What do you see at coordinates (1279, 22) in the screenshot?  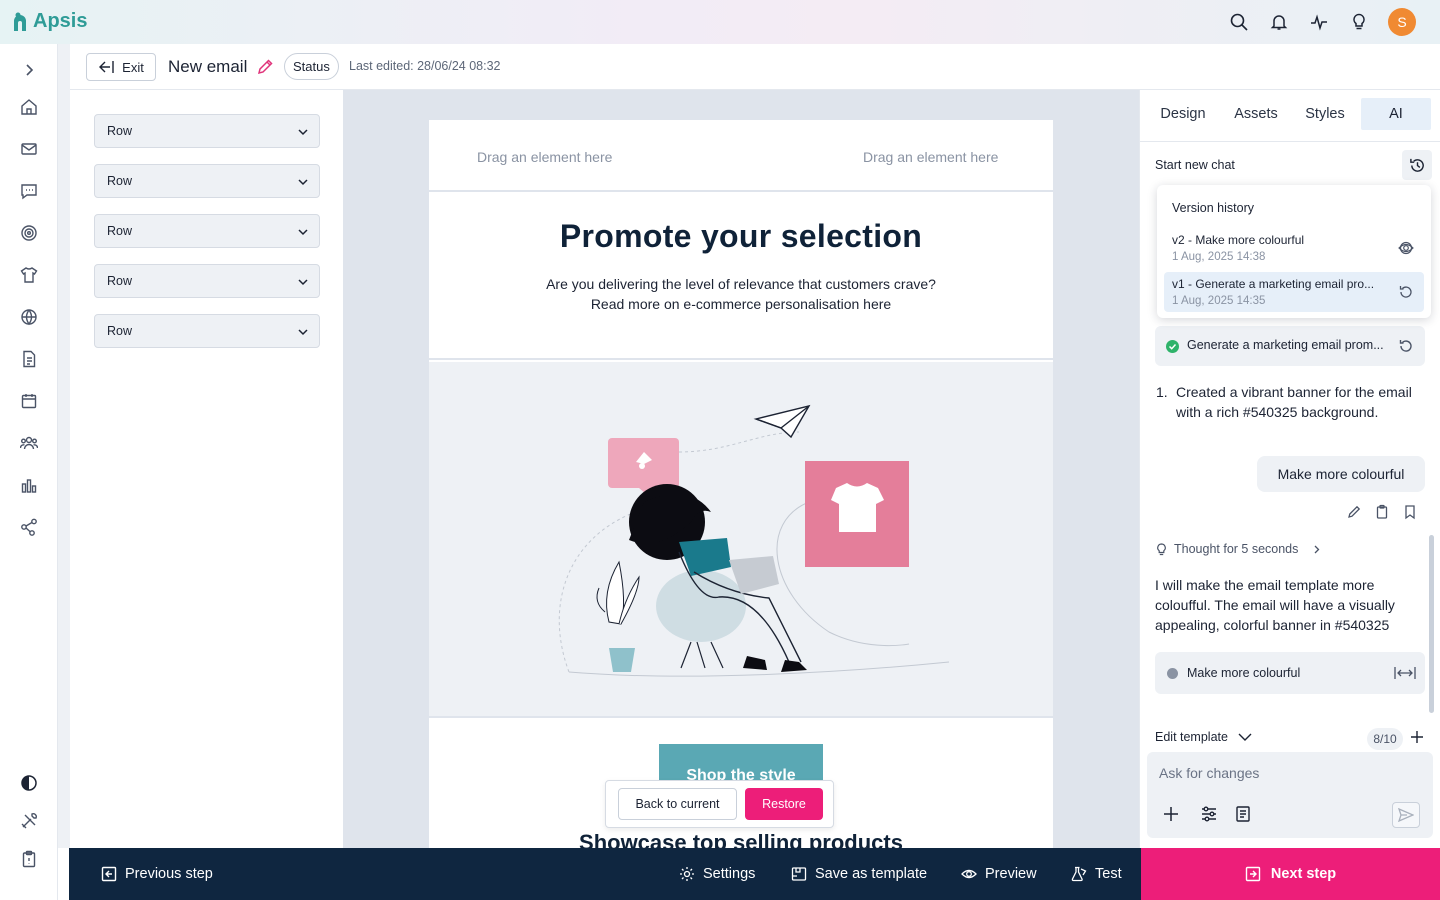 I see `bell-icon` at bounding box center [1279, 22].